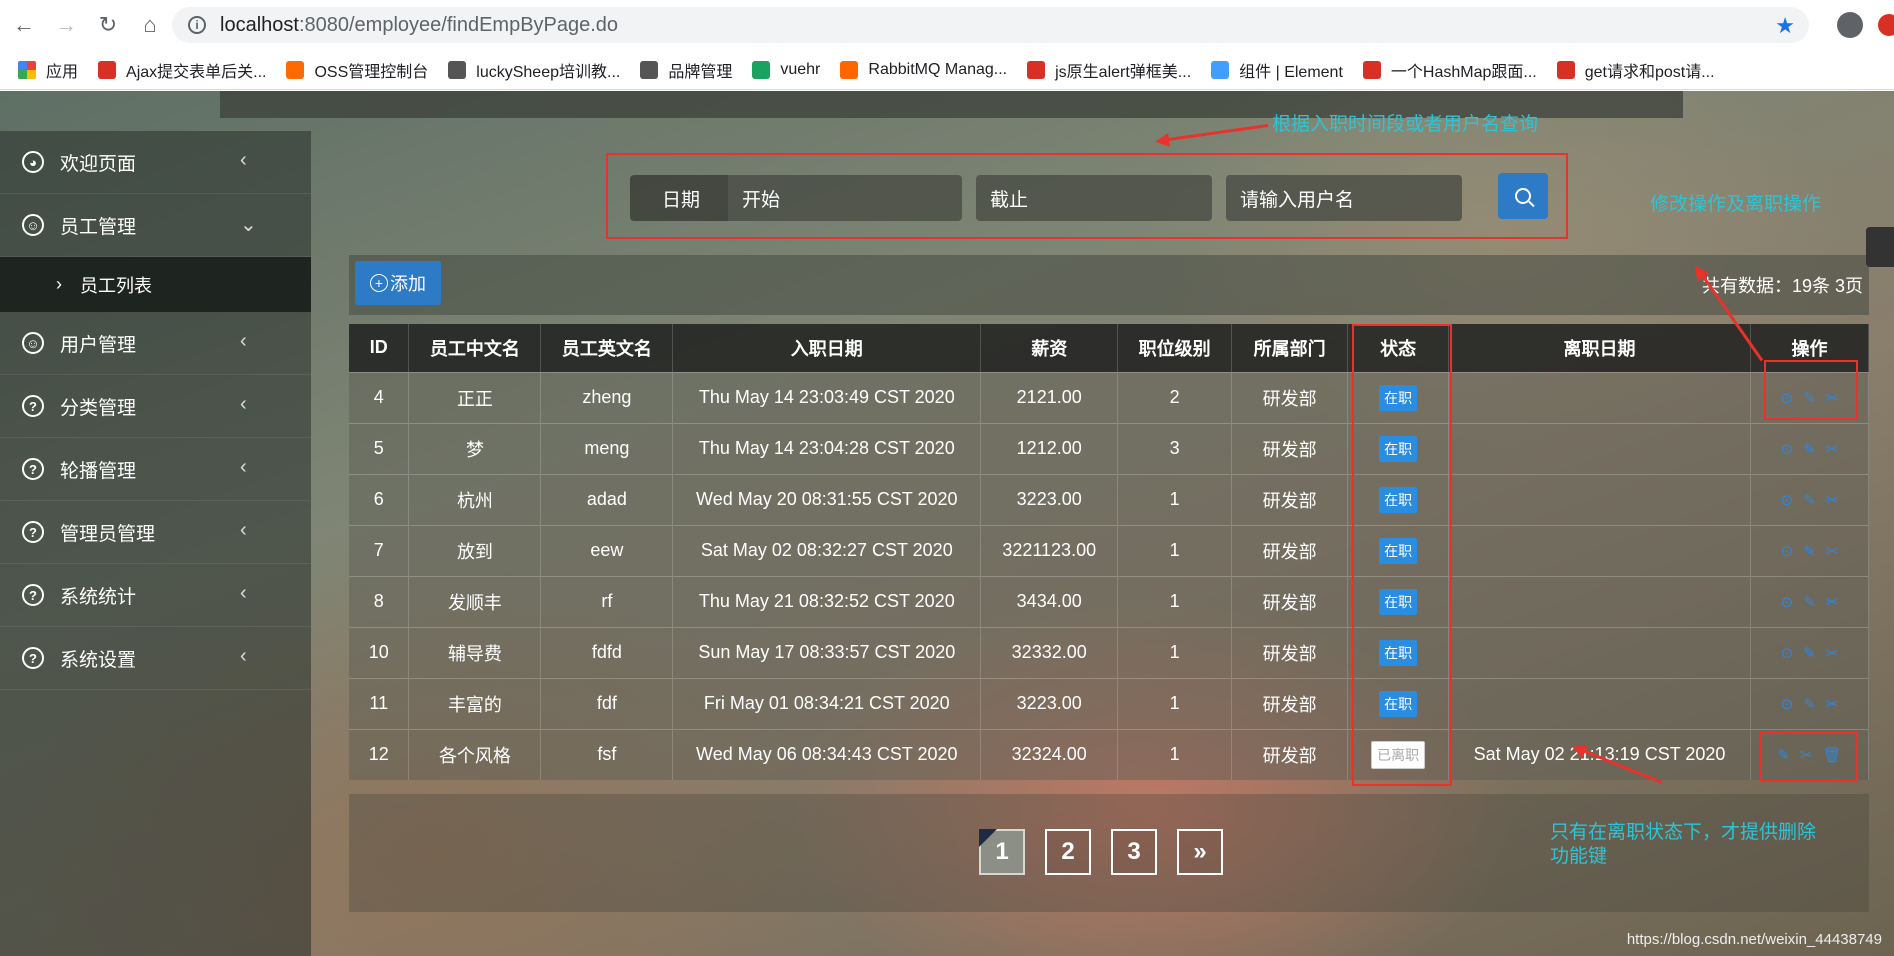 This screenshot has width=1894, height=956. I want to click on back-icon: ←, so click(24, 25).